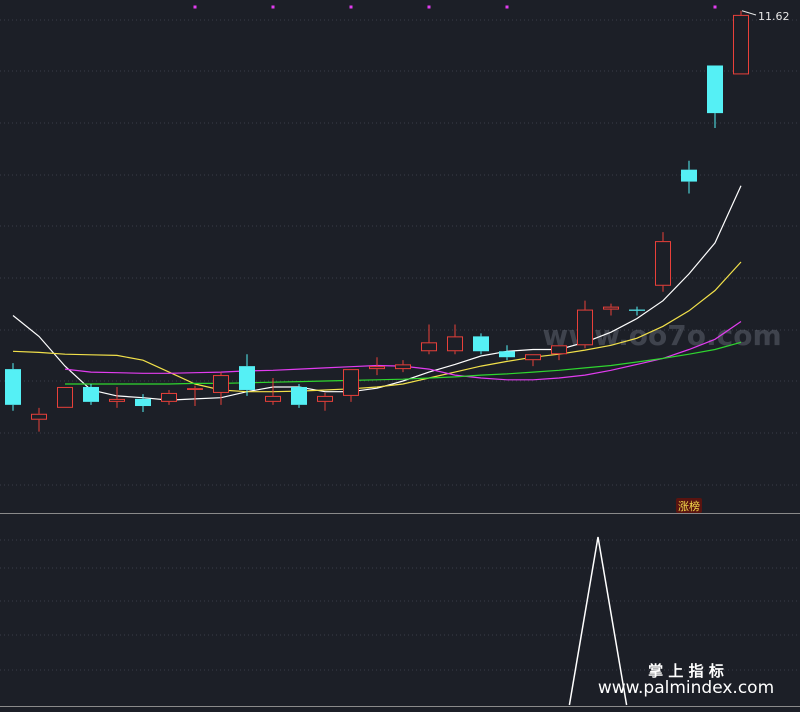 The image size is (800, 712). I want to click on bottom-watermark: 掌 上 指 标 www.palmindex.com, so click(686, 680).